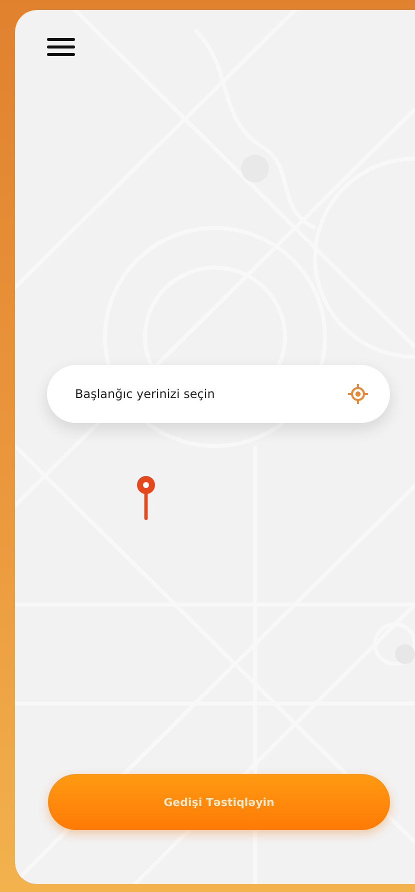 Image resolution: width=415 pixels, height=892 pixels. Describe the element at coordinates (219, 802) in the screenshot. I see `confirm-button: Gedişi Təstiqləyin` at that location.